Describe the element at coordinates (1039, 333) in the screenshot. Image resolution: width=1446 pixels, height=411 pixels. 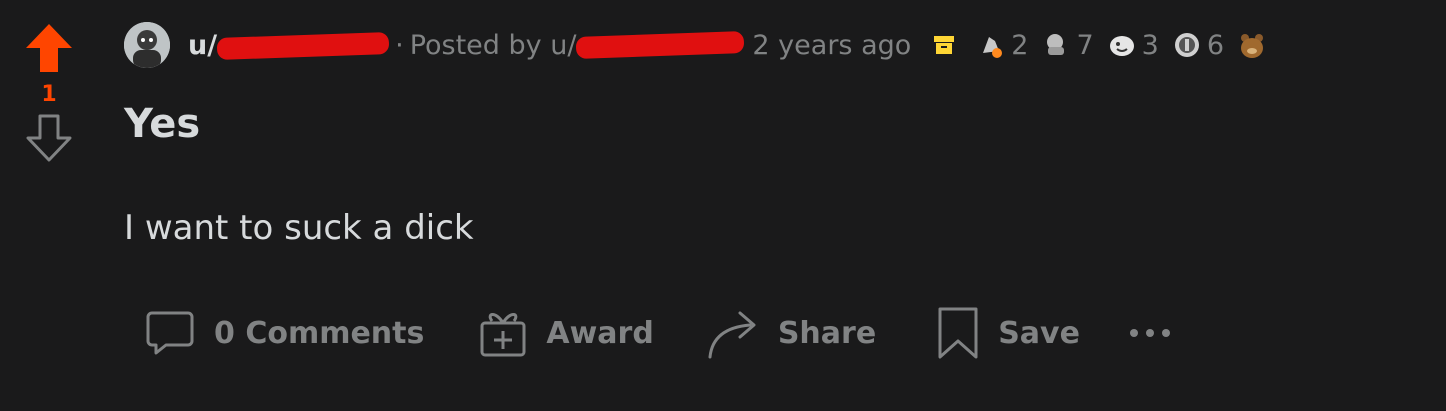
I see `save-label: Save` at that location.